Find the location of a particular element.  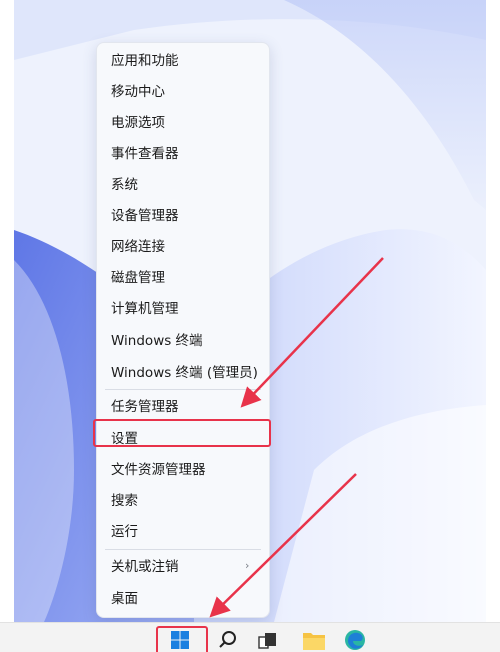

menu-item-windows-terminal: Windows 终端 is located at coordinates (157, 341).